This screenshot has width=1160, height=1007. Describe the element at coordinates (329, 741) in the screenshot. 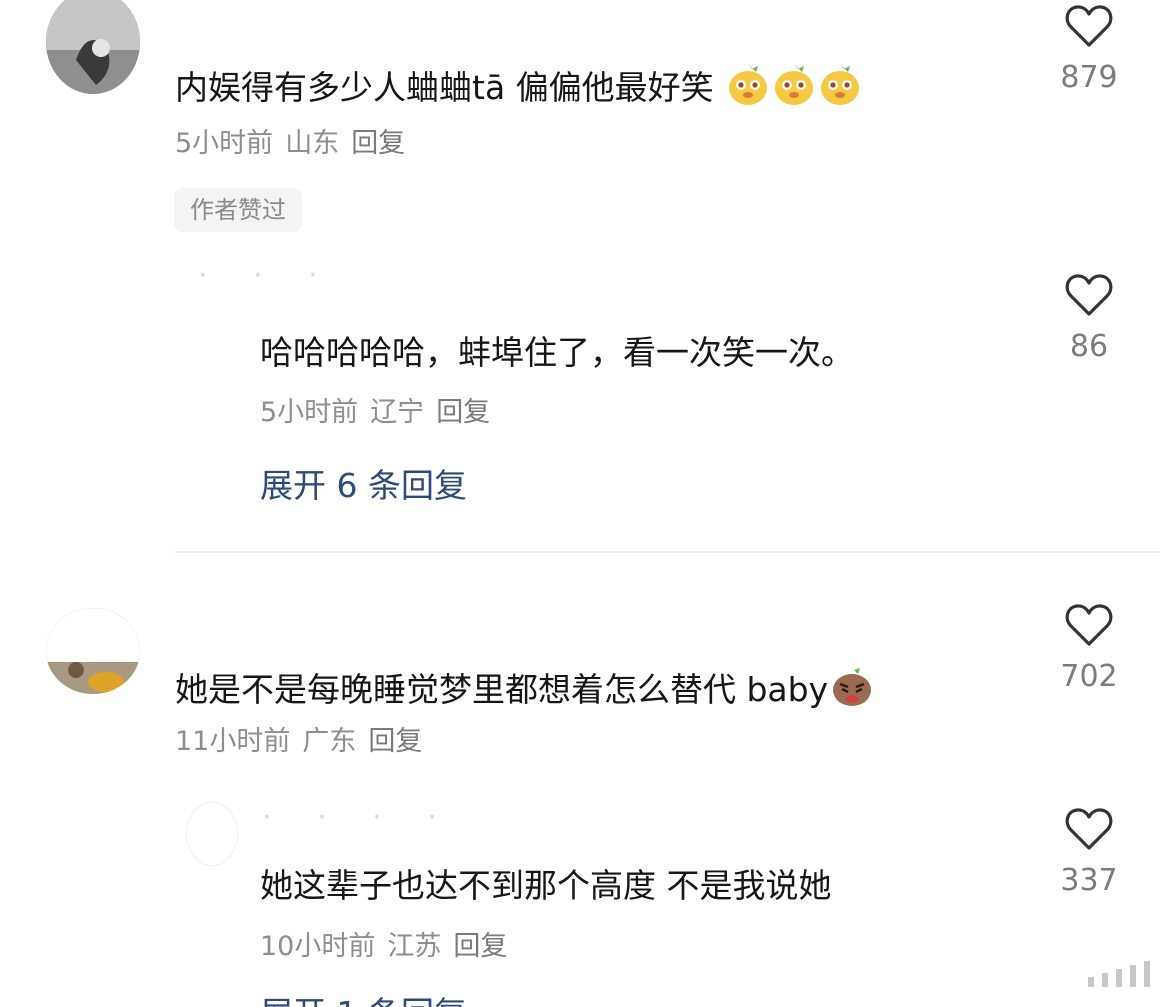

I see `comment-location: 广东` at that location.